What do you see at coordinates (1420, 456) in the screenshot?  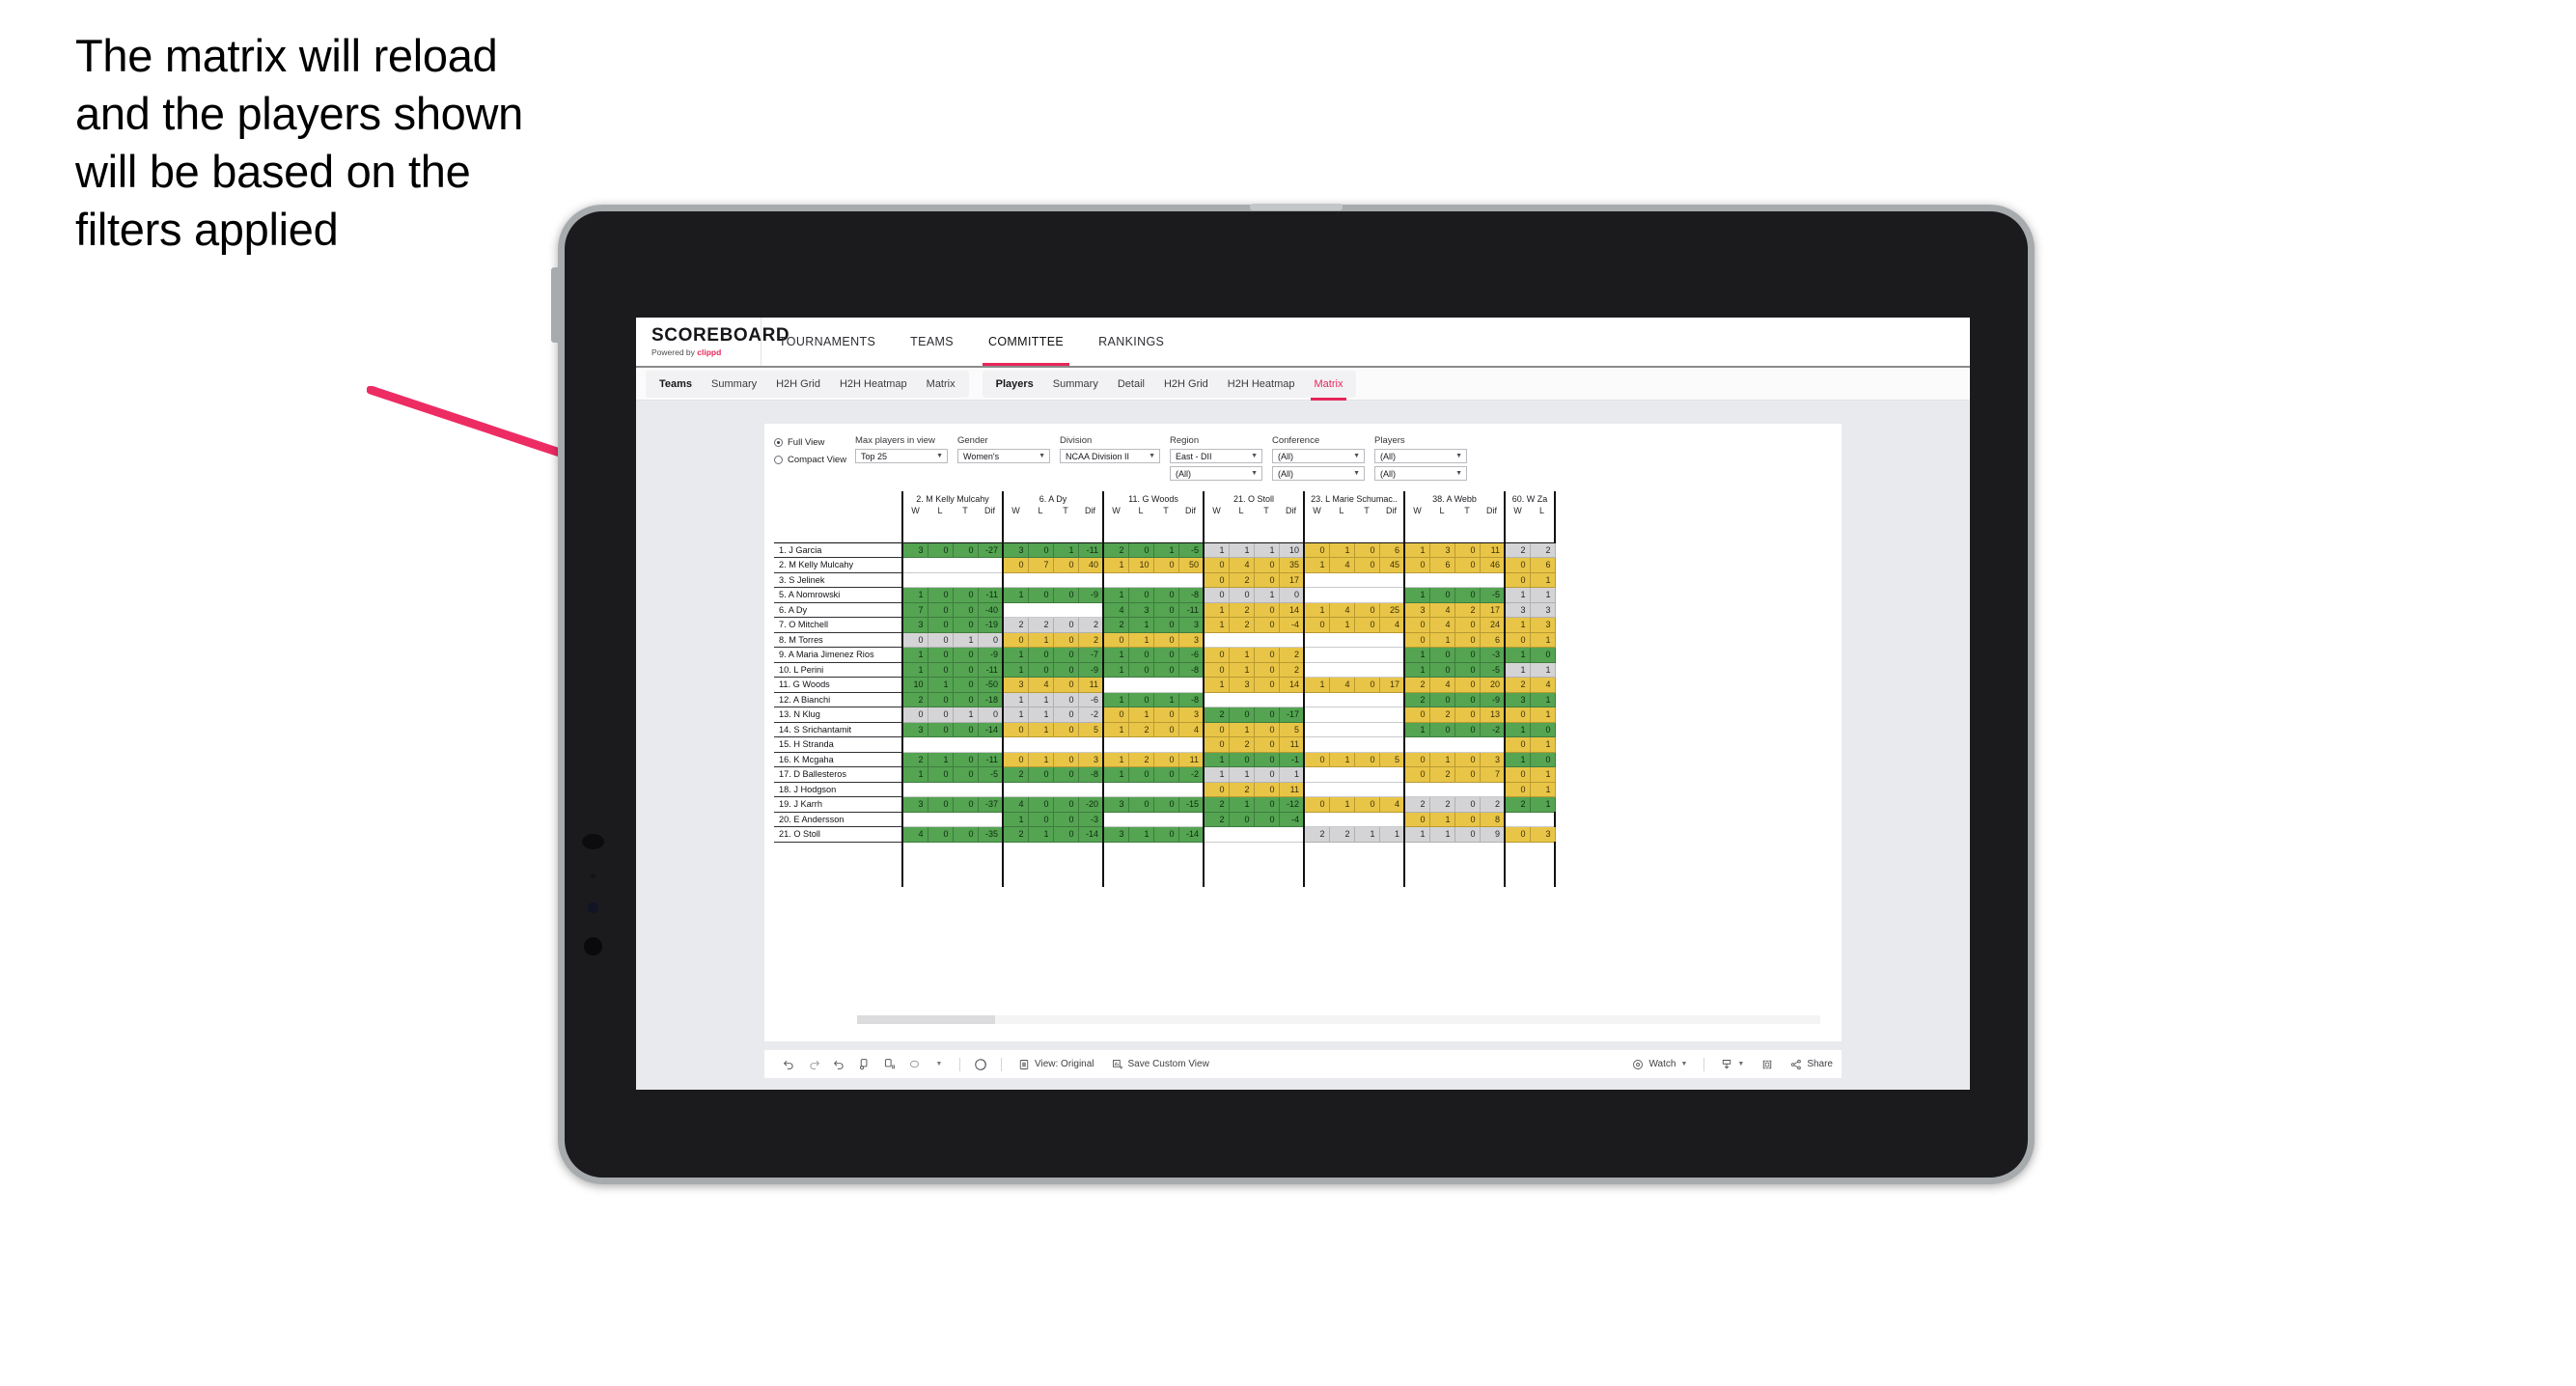 I see `filter-players-select: (All) ▼` at bounding box center [1420, 456].